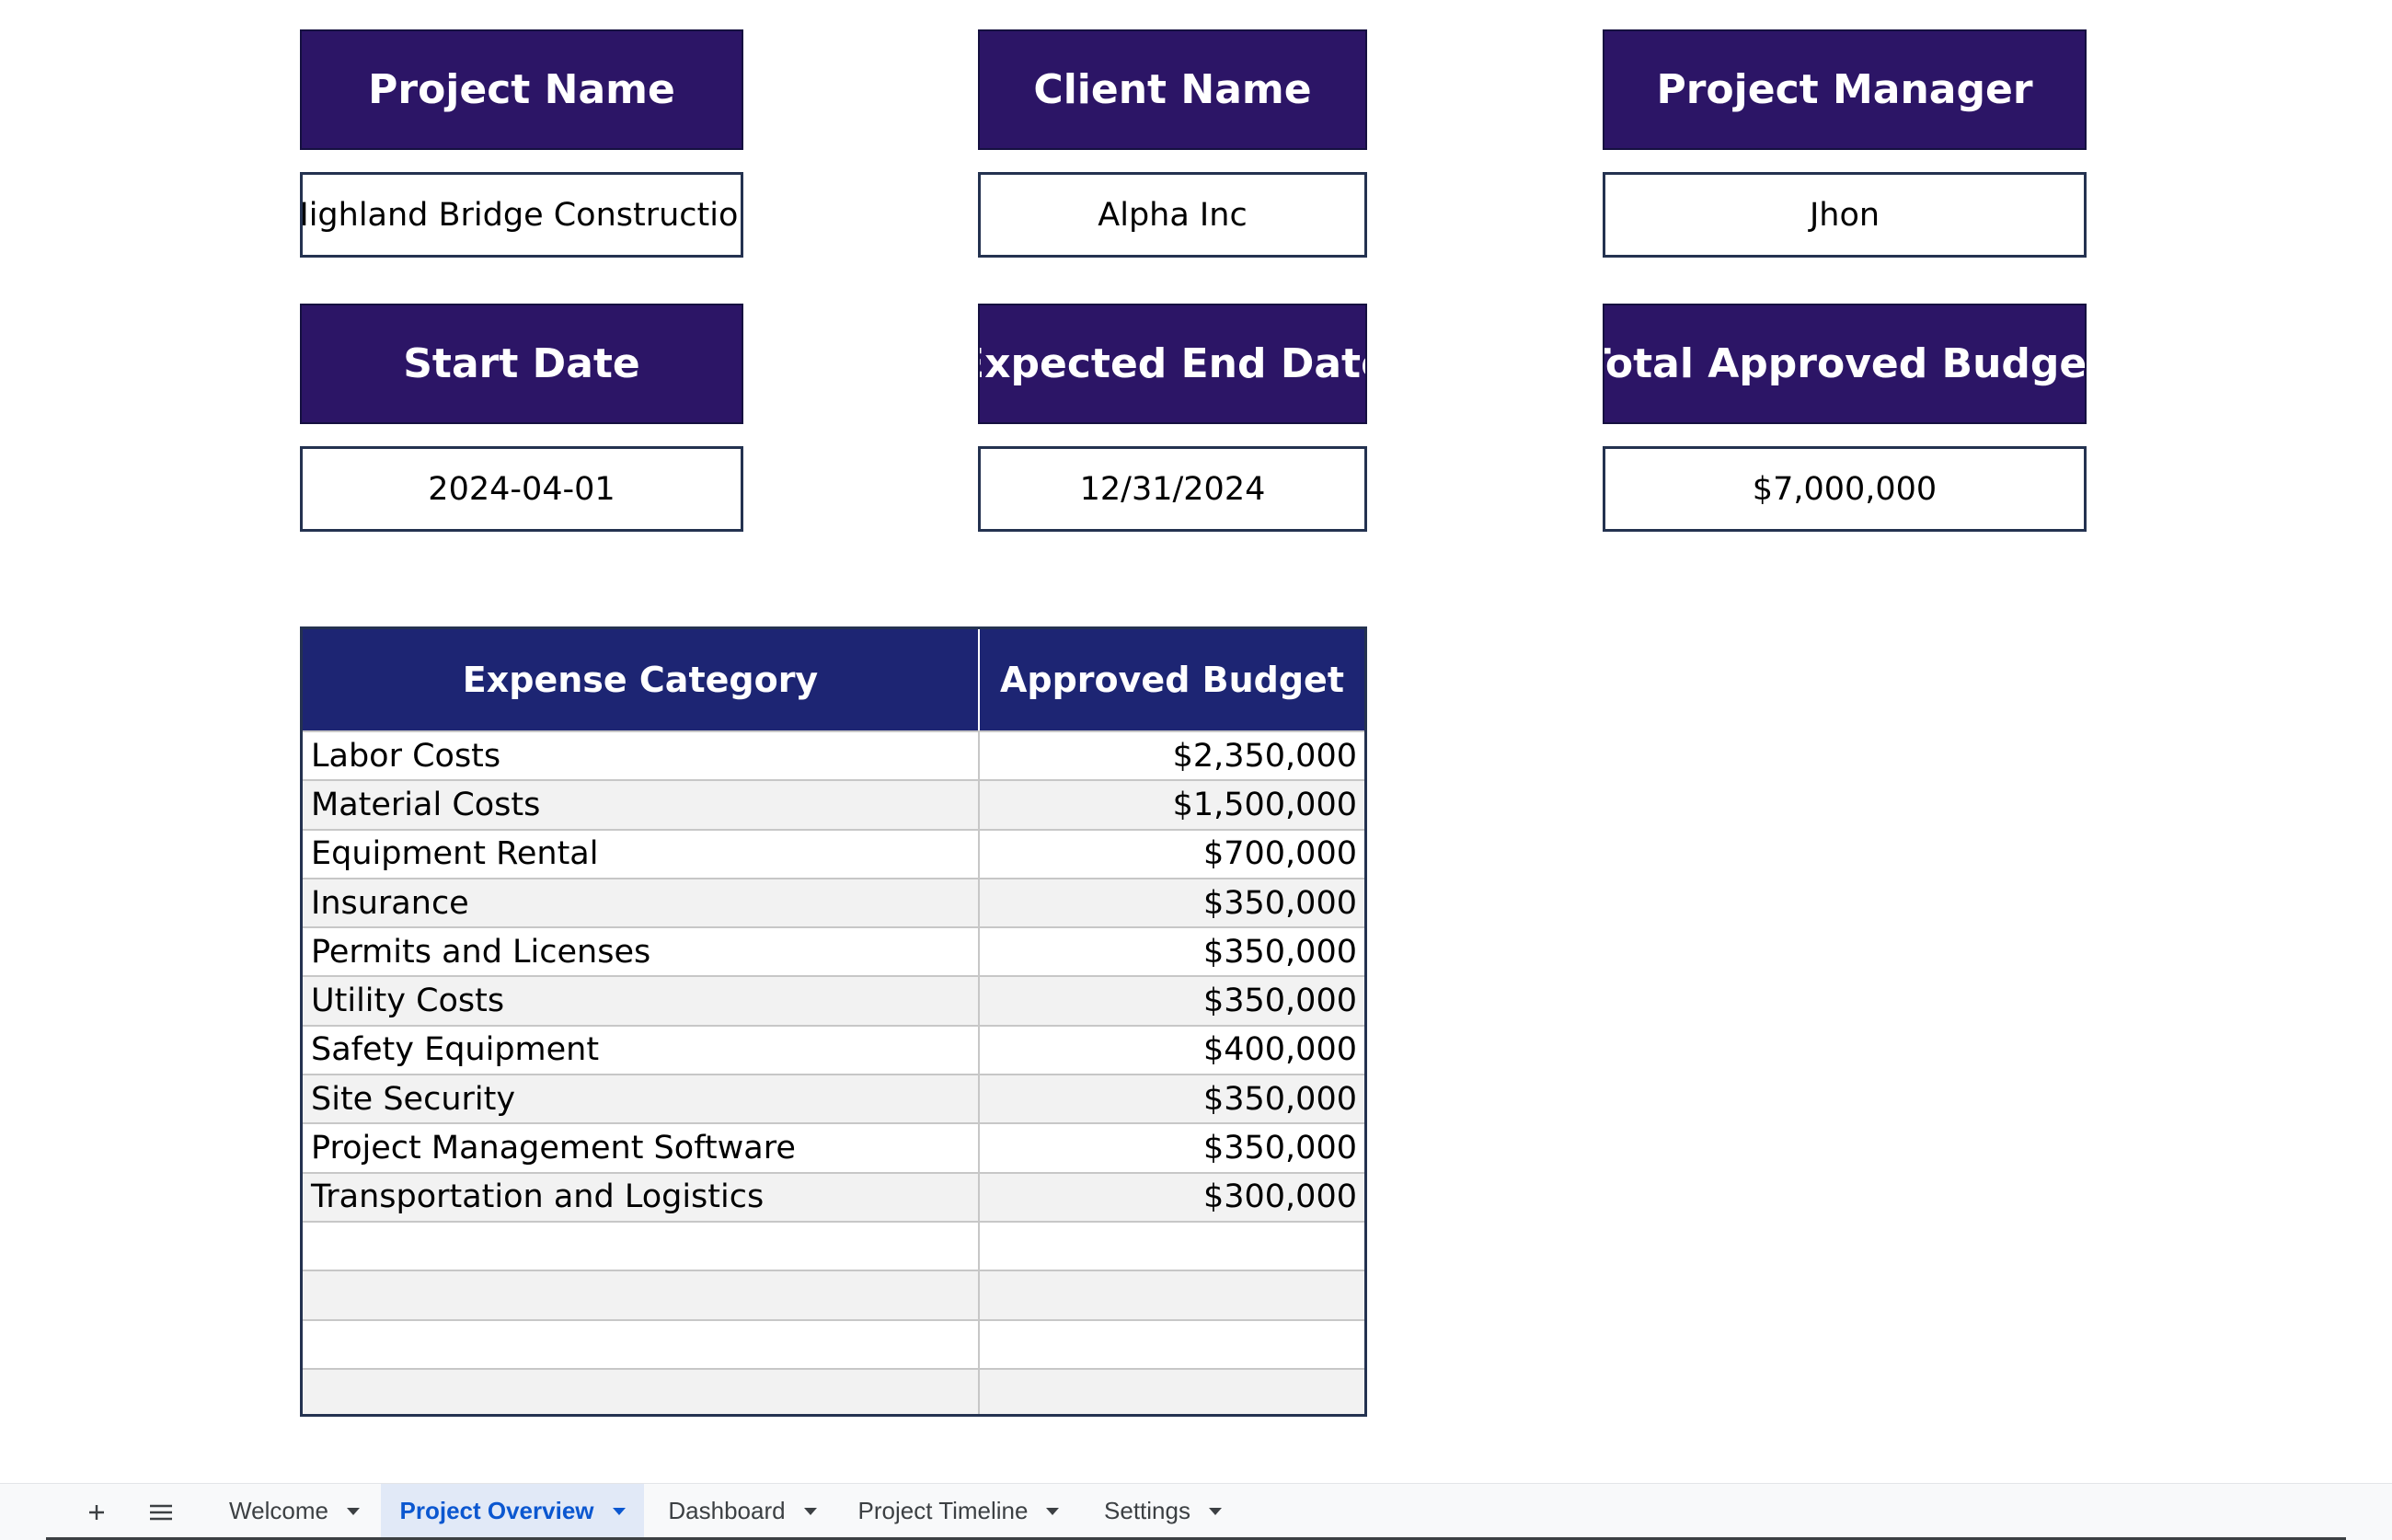  I want to click on expense-table-header: Expense Category Approved Budget, so click(833, 679).